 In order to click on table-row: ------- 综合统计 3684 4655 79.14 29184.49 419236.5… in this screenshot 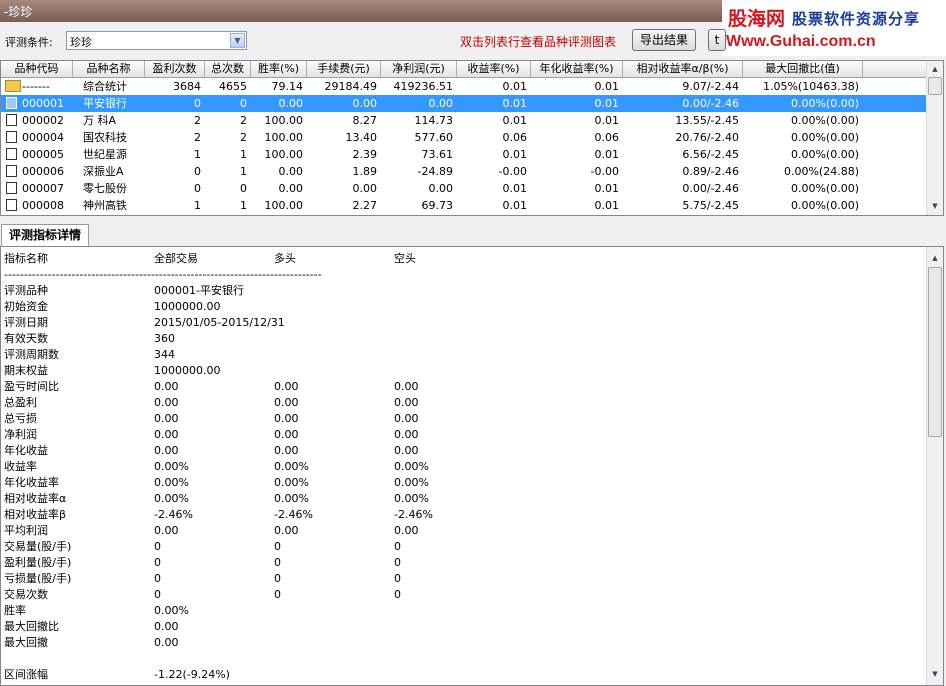, I will do `click(464, 86)`.